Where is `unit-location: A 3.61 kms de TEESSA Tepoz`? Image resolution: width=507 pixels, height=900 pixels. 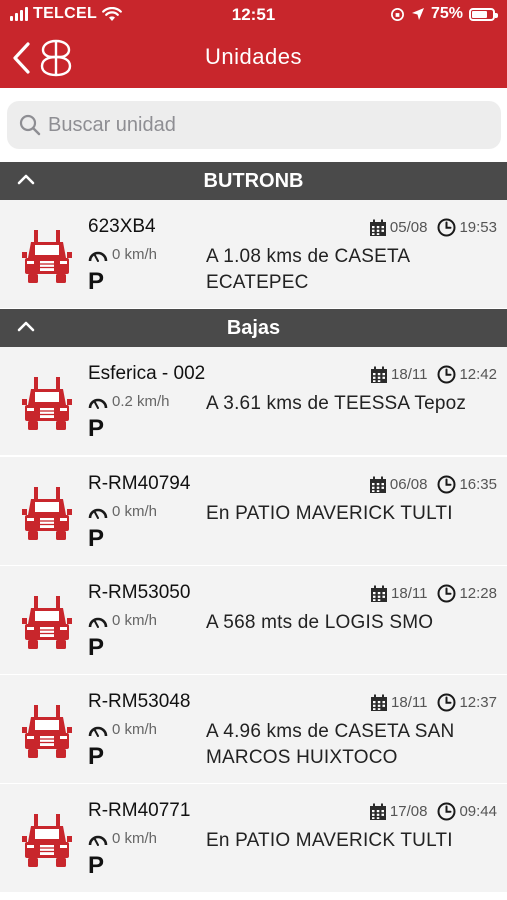 unit-location: A 3.61 kms de TEESSA Tepoz is located at coordinates (336, 403).